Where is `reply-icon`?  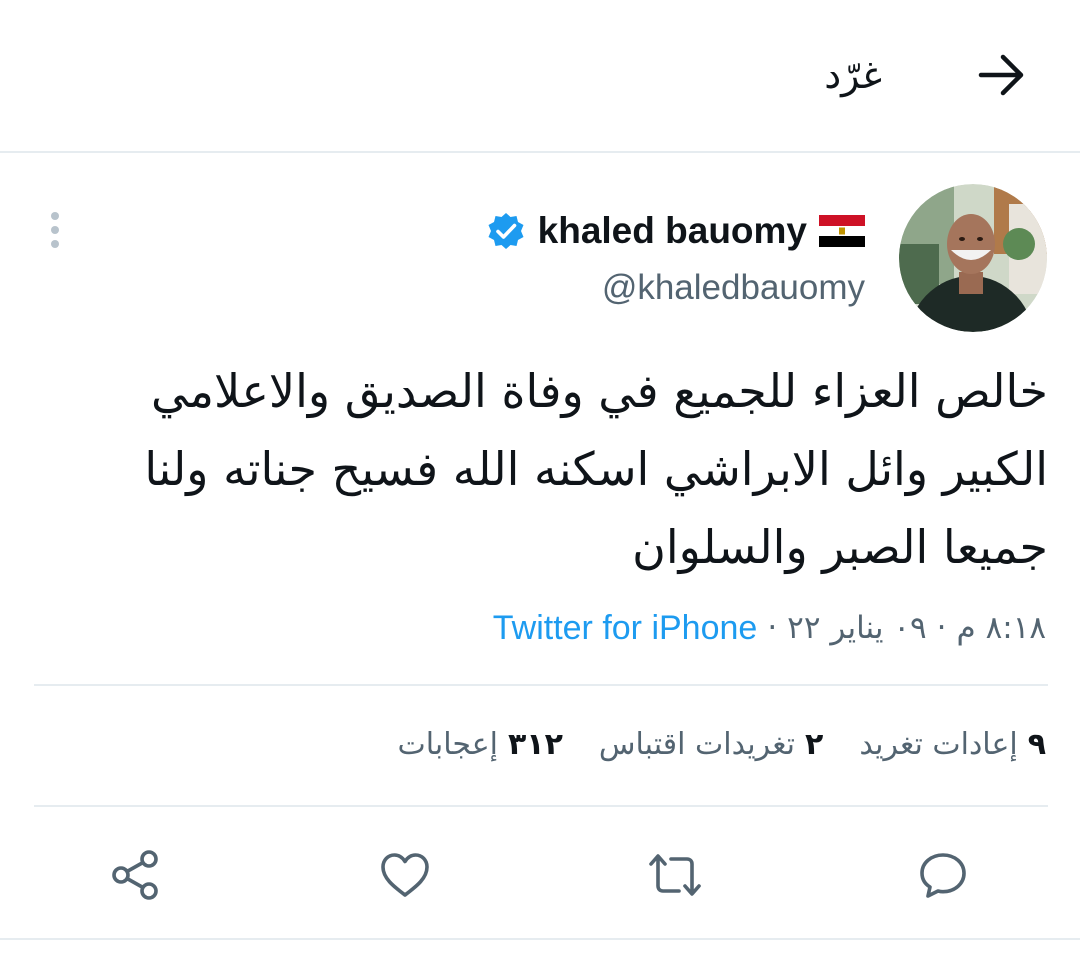 reply-icon is located at coordinates (943, 875).